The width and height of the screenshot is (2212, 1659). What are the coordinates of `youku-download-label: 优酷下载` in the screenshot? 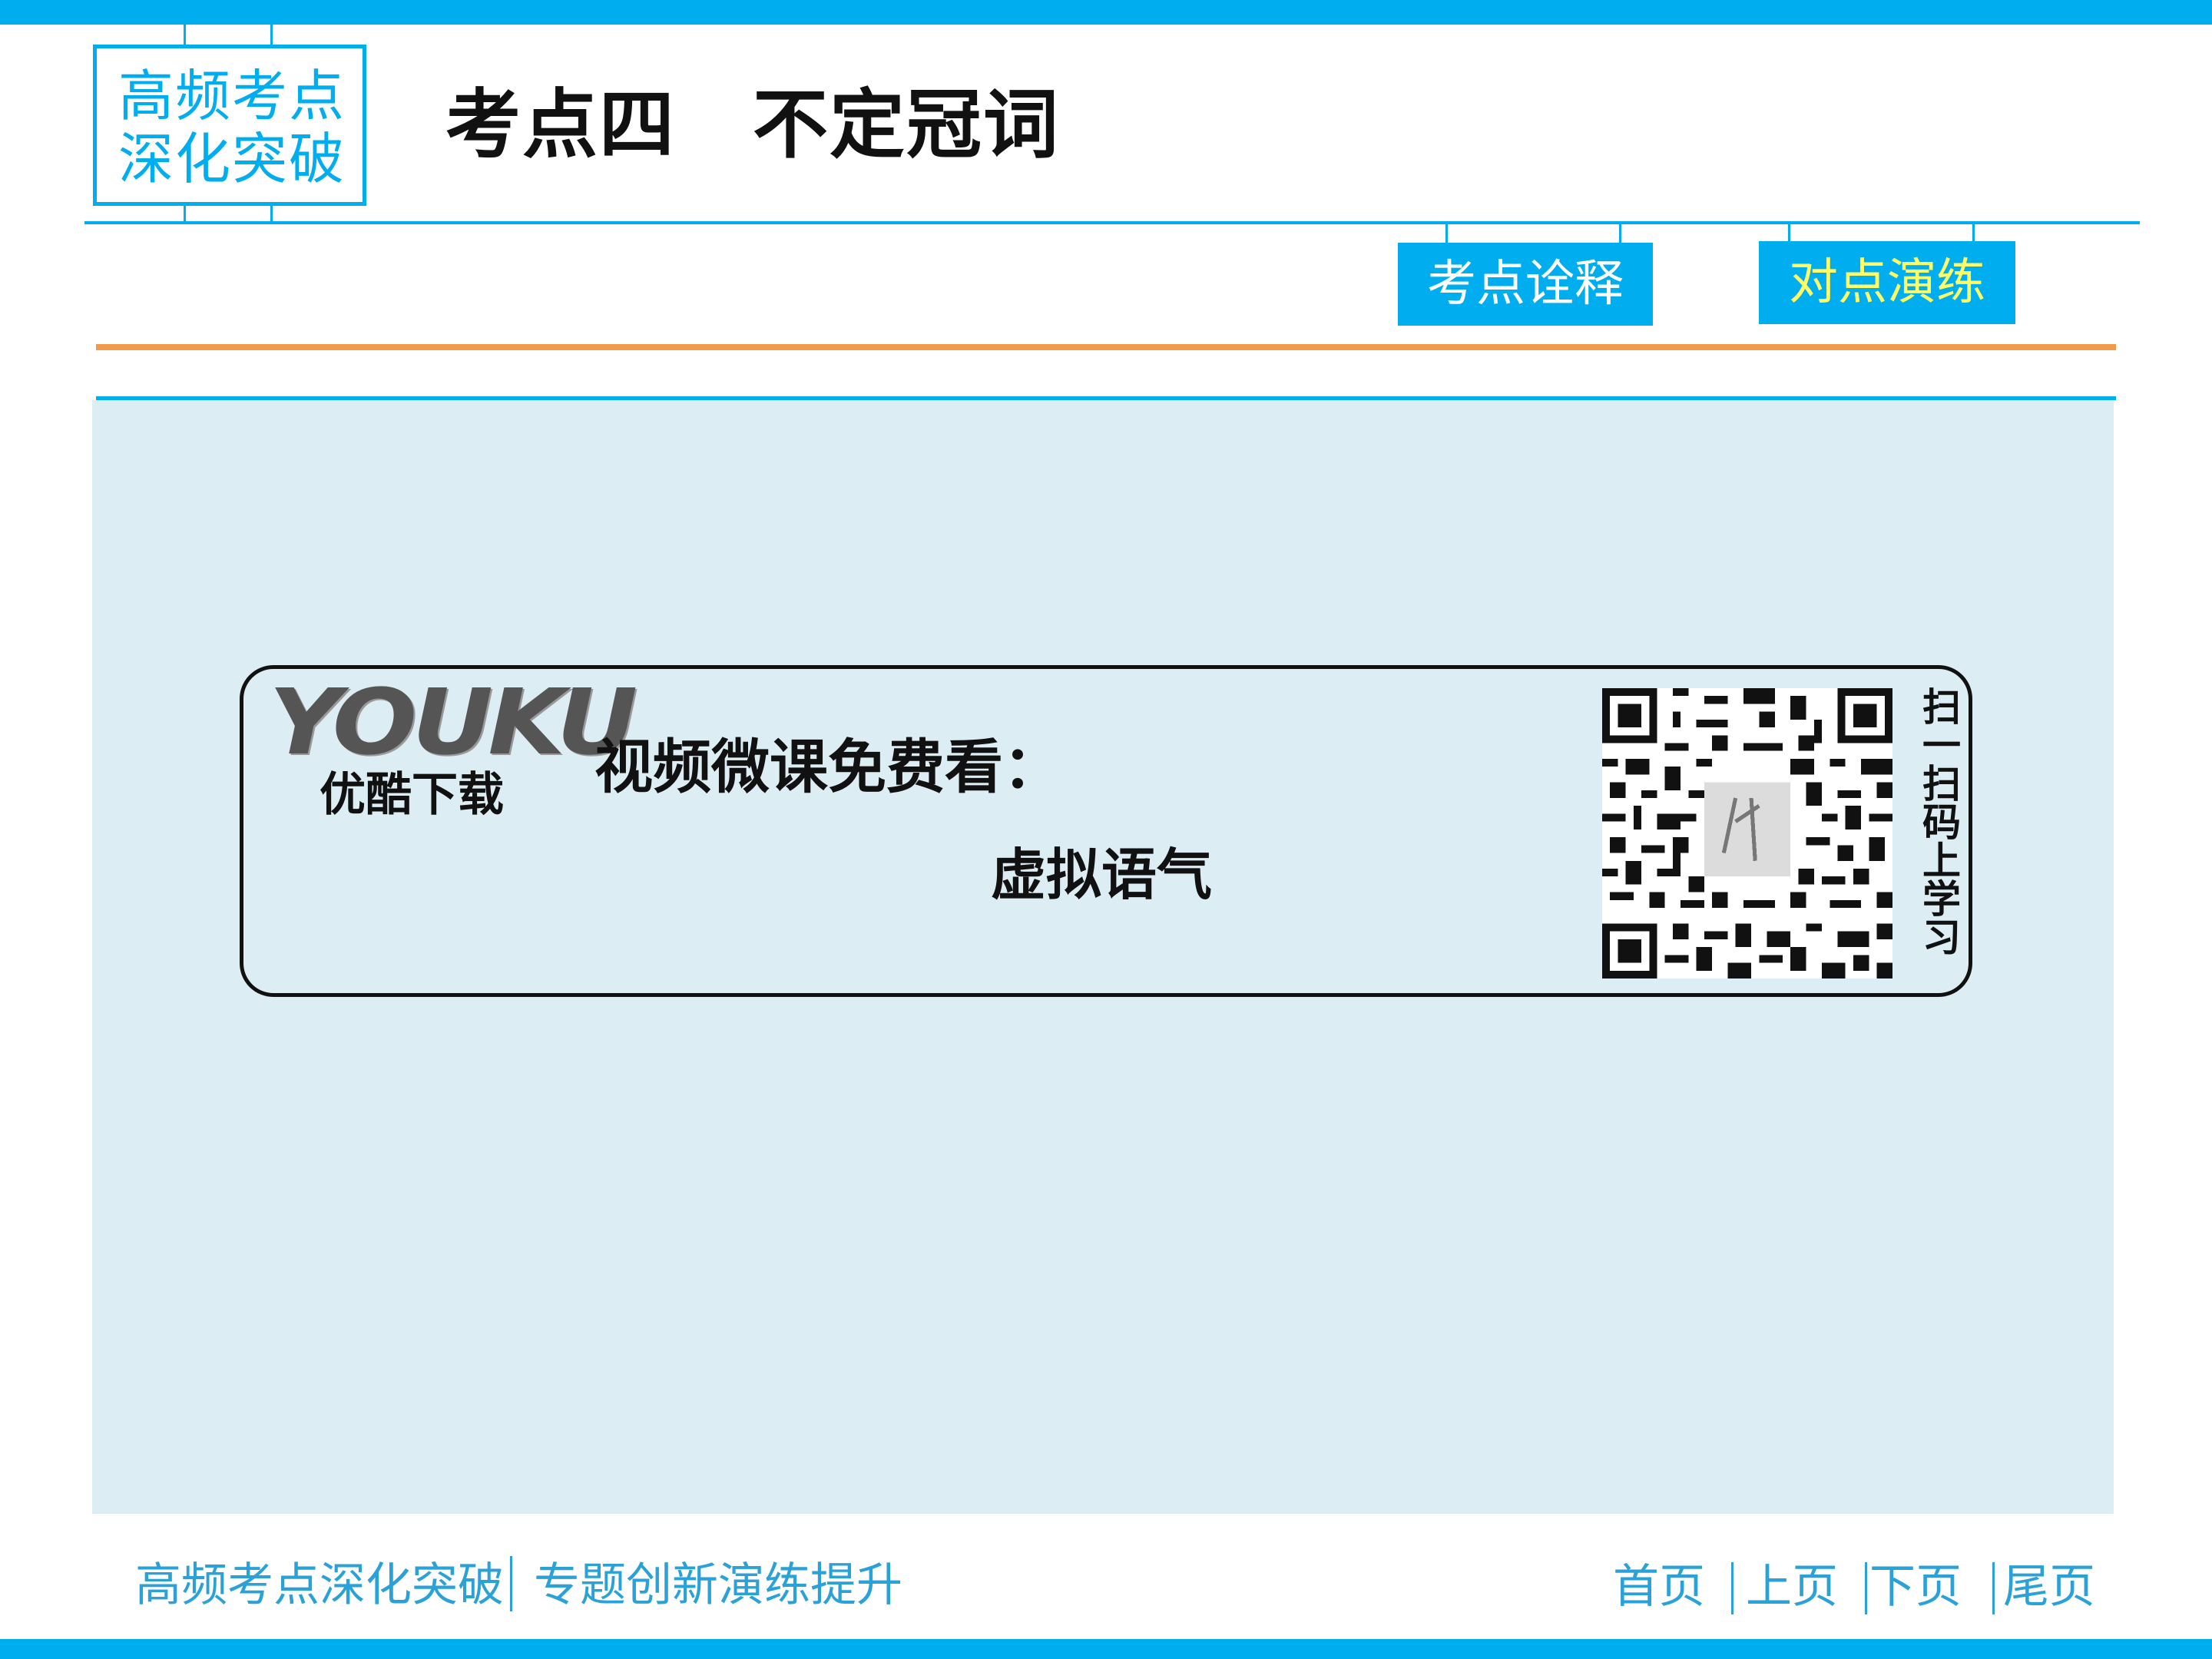 It's located at (412, 795).